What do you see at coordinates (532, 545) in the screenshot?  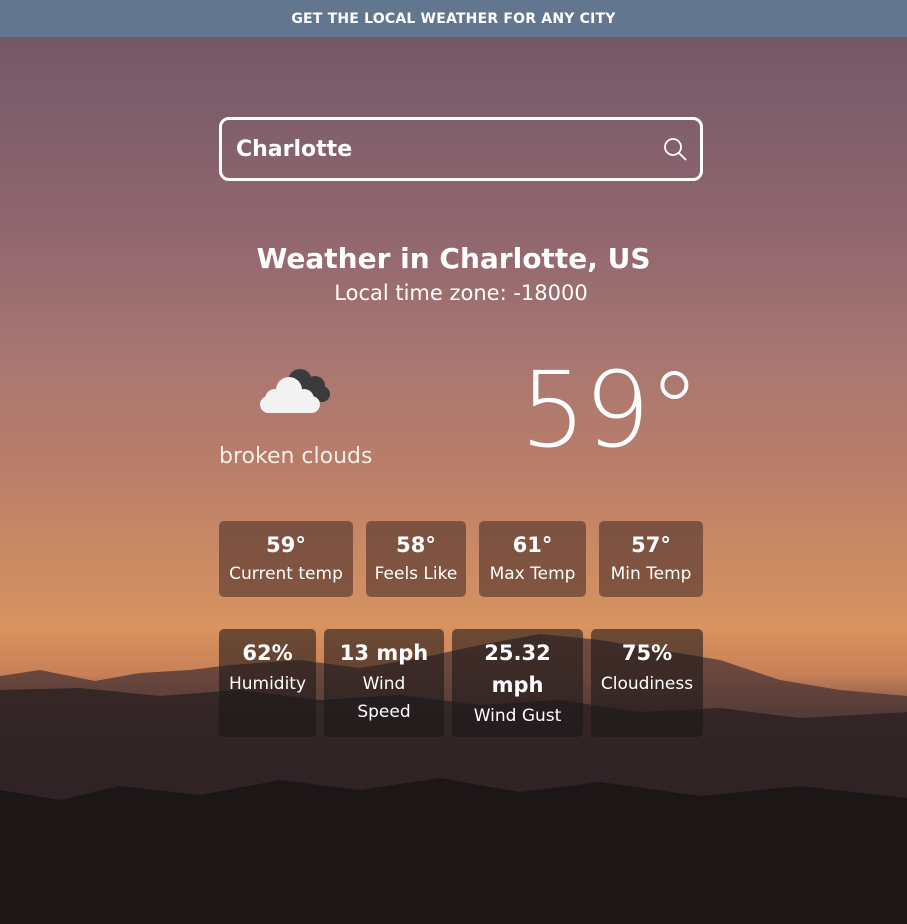 I see `max-temp-value: 61°` at bounding box center [532, 545].